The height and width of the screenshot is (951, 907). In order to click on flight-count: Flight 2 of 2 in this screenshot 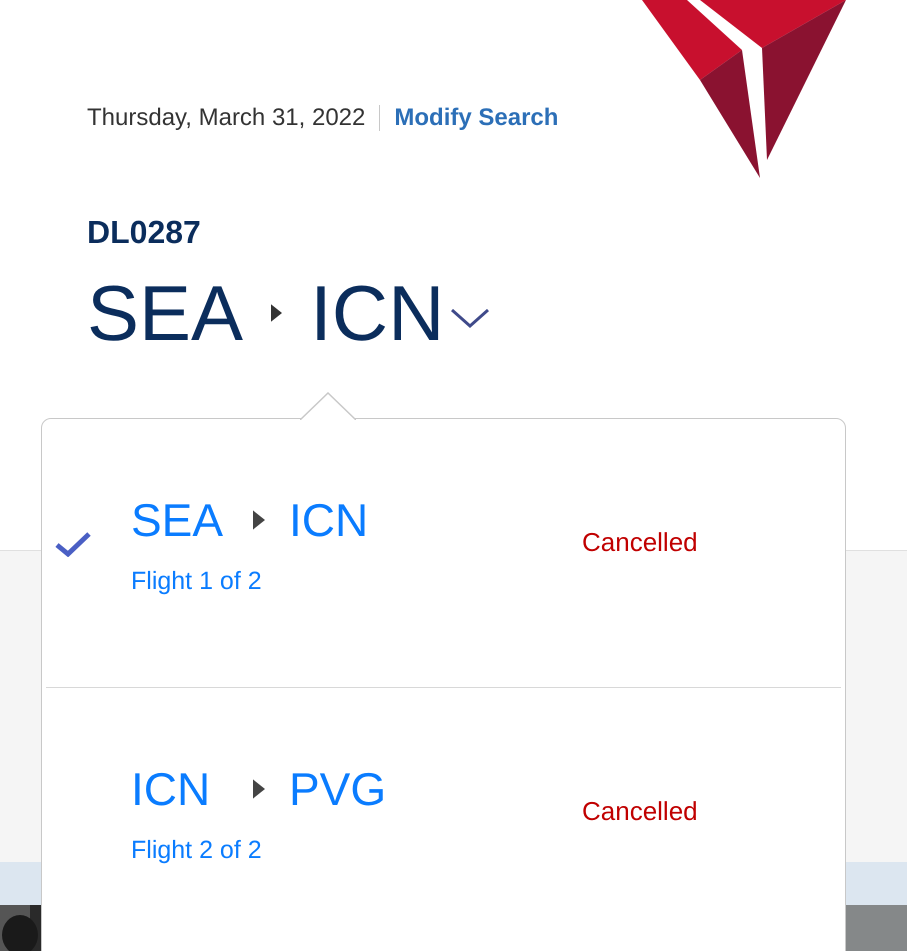, I will do `click(197, 850)`.